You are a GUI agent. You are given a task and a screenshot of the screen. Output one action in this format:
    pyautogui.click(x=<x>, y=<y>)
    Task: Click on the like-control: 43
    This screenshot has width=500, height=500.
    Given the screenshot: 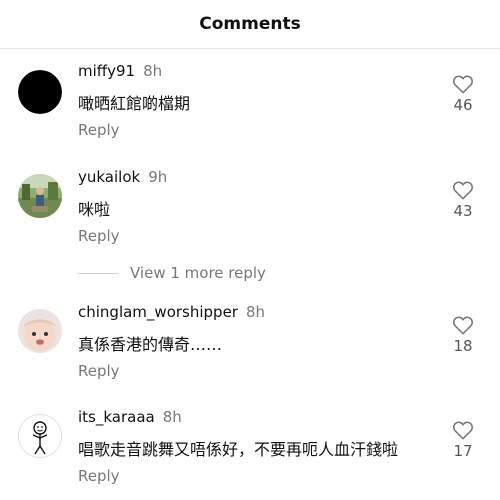 What is the action you would take?
    pyautogui.click(x=463, y=200)
    